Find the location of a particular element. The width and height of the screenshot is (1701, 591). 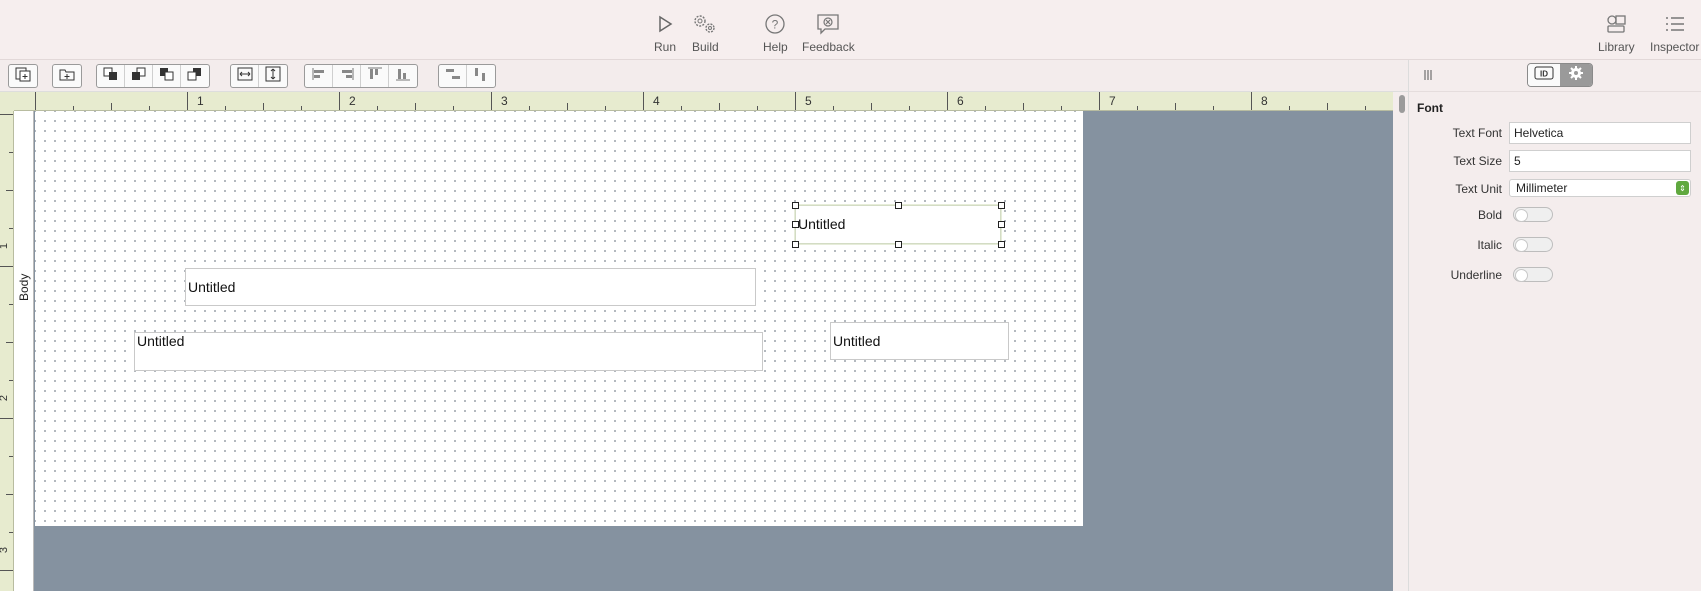

chevron-updown-icon: ⇕ is located at coordinates (1682, 188).